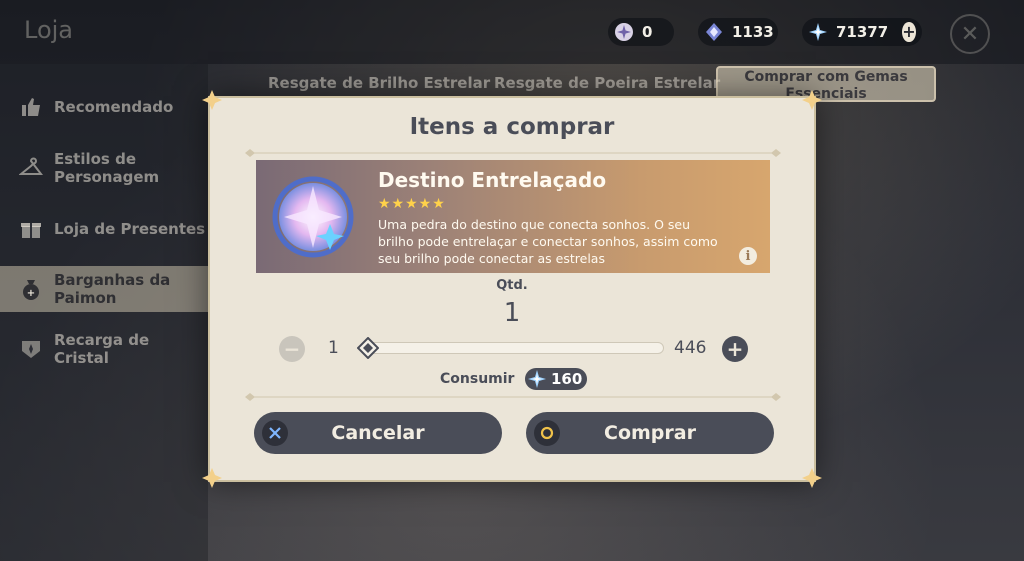  I want to click on tab-starglitter-exchange: Resgate de Brilho Estrelar, so click(379, 83).